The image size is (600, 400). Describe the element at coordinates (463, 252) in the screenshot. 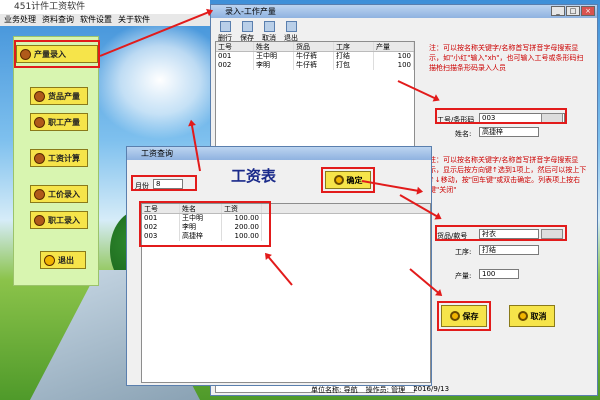

I see `process-label: 工序:` at that location.